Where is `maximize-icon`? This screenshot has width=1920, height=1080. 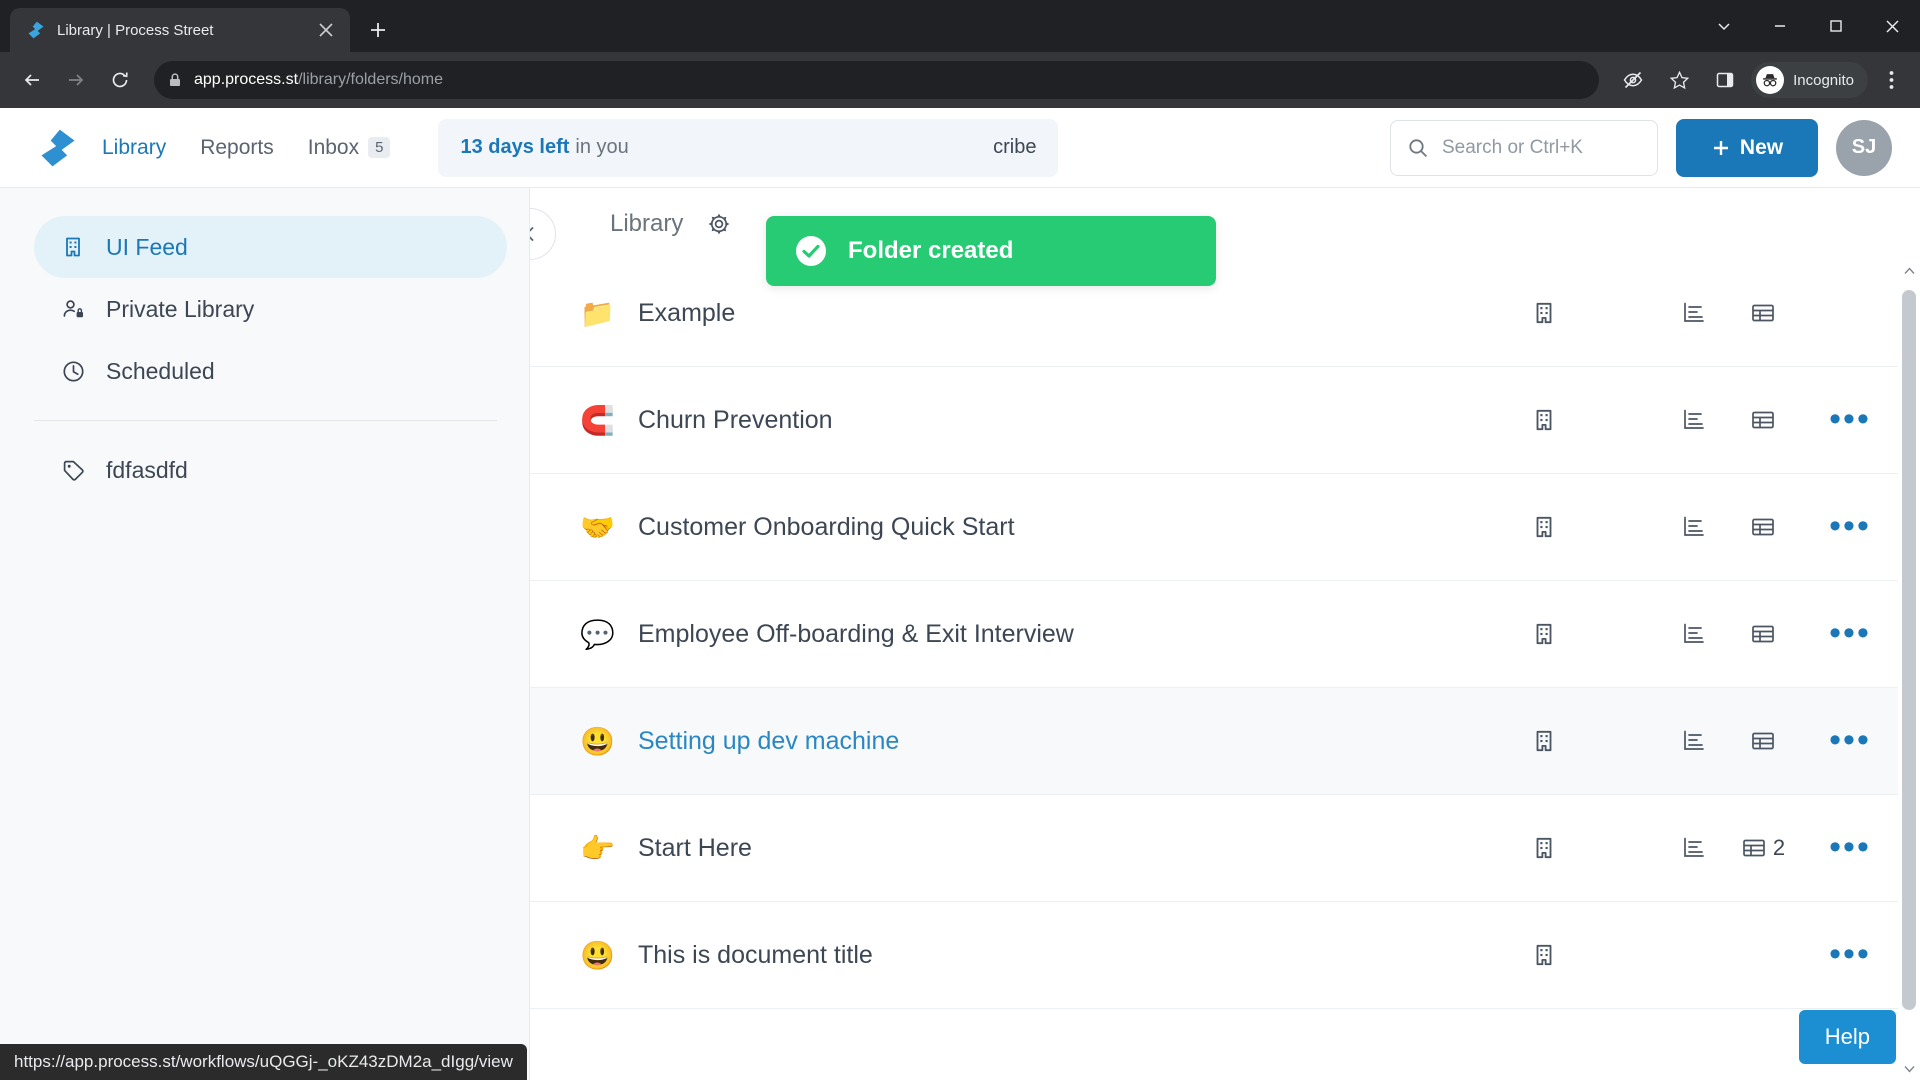 maximize-icon is located at coordinates (1836, 26).